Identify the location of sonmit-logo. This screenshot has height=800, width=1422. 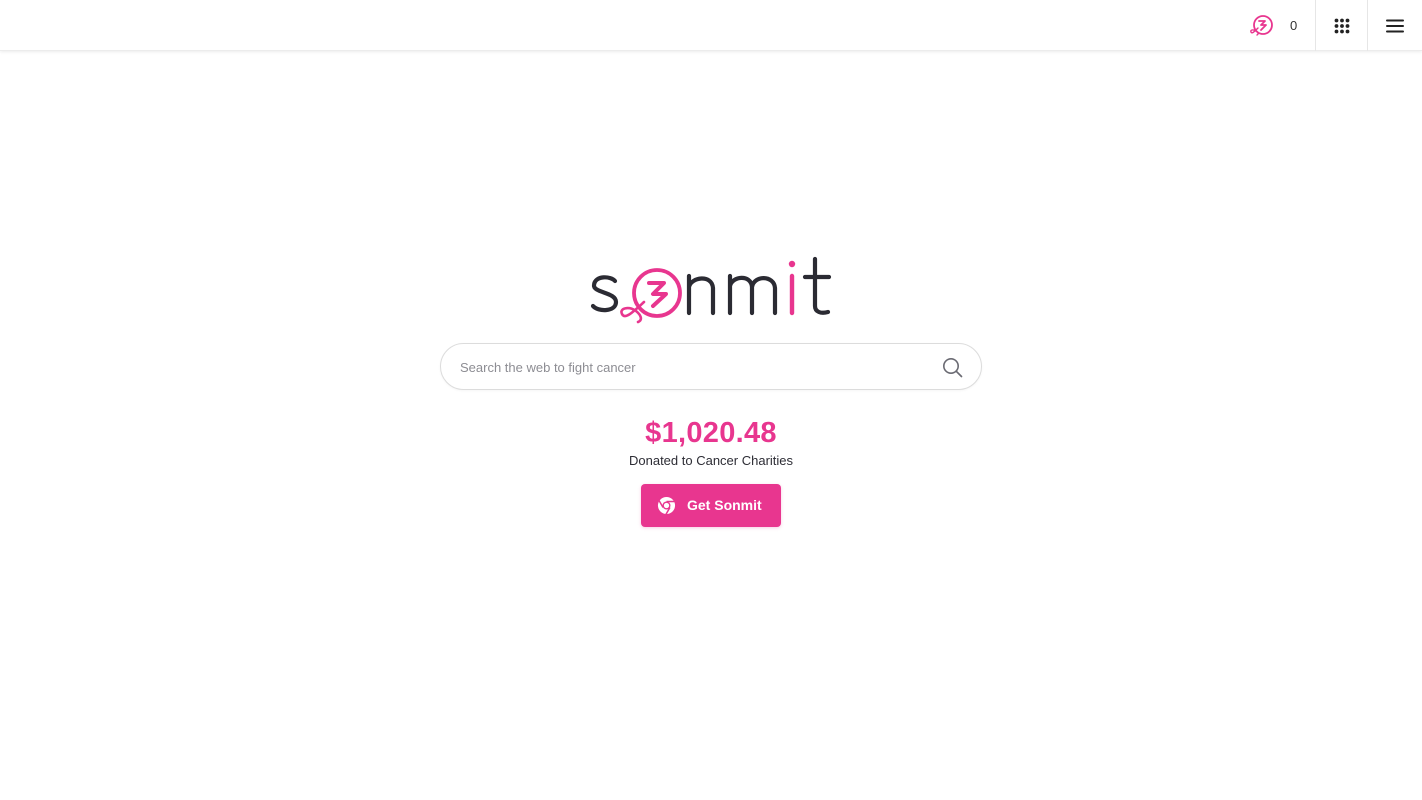
(711, 290).